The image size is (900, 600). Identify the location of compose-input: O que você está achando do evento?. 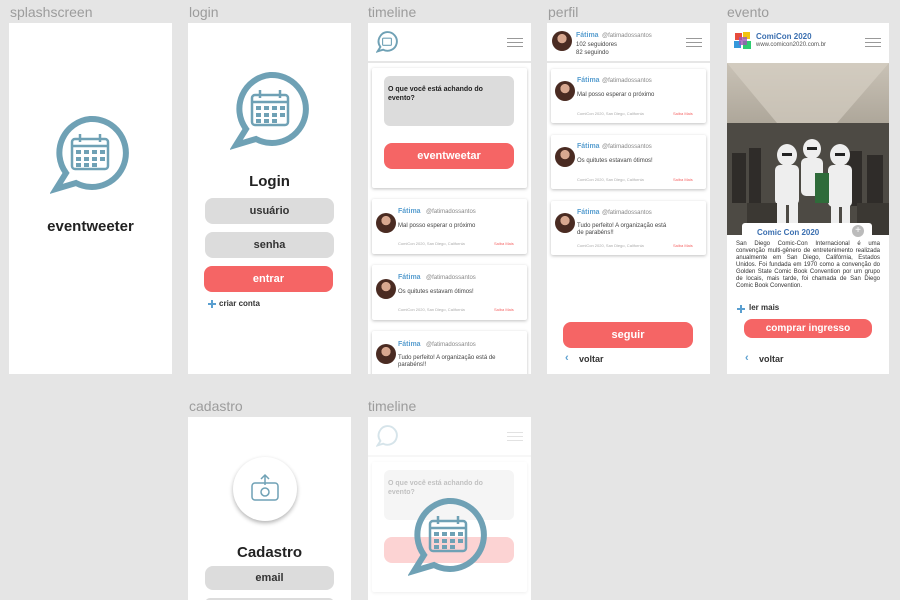
(449, 101).